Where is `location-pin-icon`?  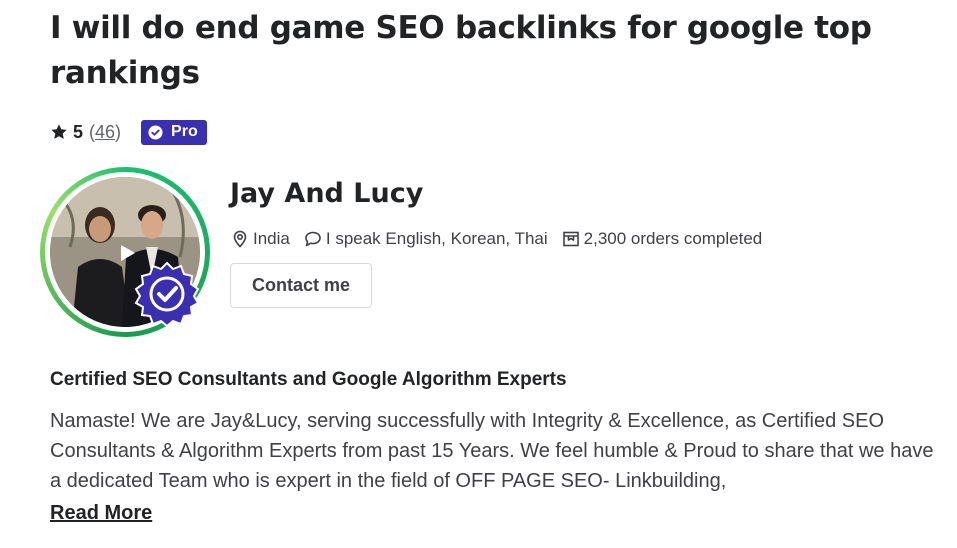
location-pin-icon is located at coordinates (240, 239).